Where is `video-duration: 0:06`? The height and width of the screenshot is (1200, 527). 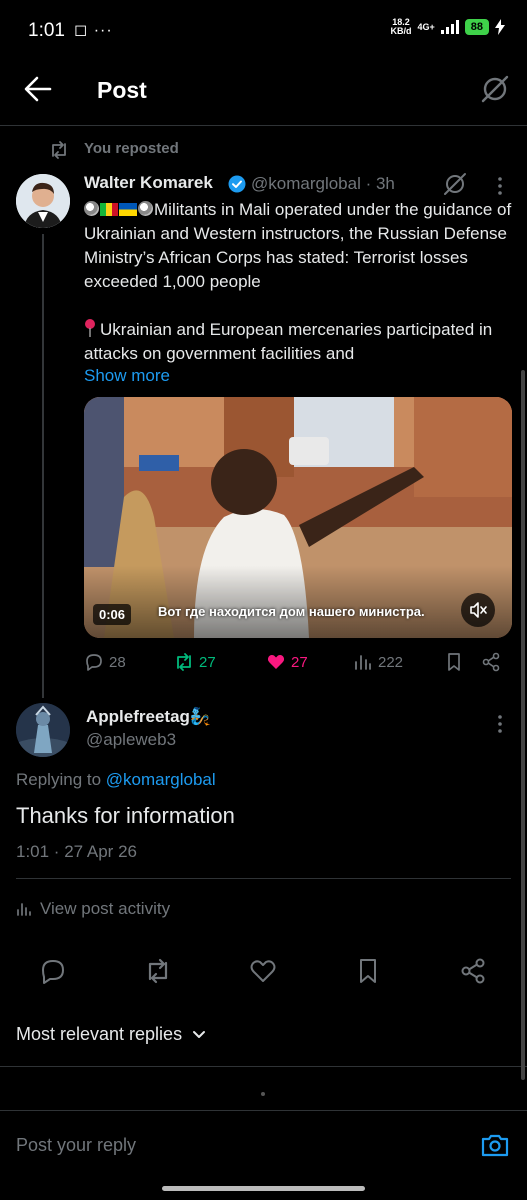
video-duration: 0:06 is located at coordinates (112, 614).